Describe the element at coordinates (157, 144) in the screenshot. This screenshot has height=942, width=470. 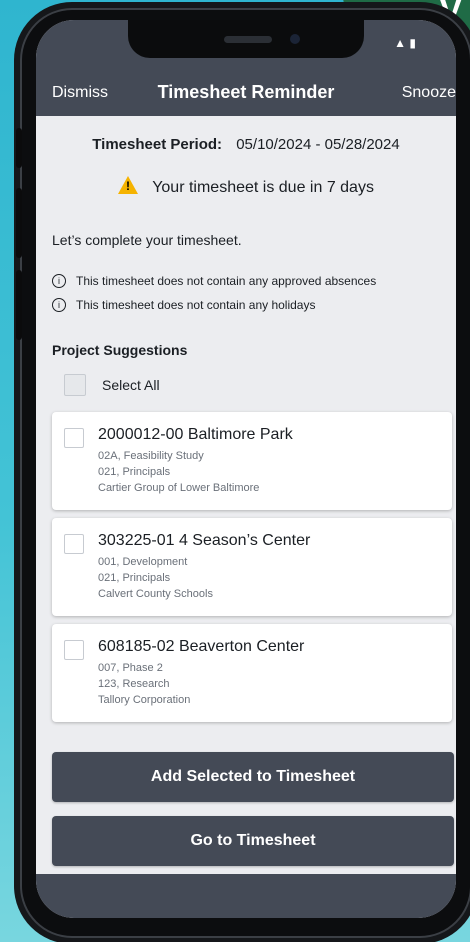
I see `timesheet-period-label: Timesheet Period:` at that location.